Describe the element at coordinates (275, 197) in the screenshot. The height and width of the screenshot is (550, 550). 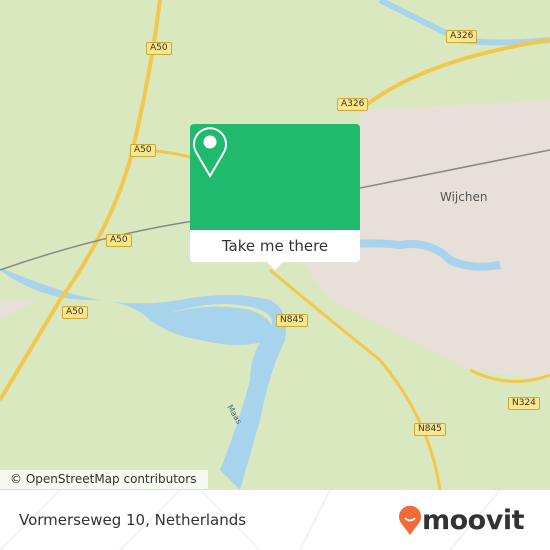
I see `location-popup: Take me there` at that location.